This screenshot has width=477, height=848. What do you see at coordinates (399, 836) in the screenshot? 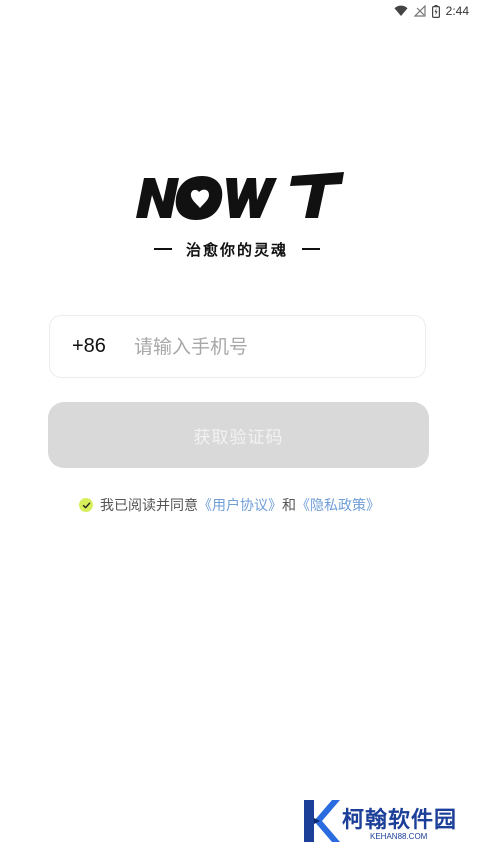
I see `watermark-domain: KEHAN88.COM` at bounding box center [399, 836].